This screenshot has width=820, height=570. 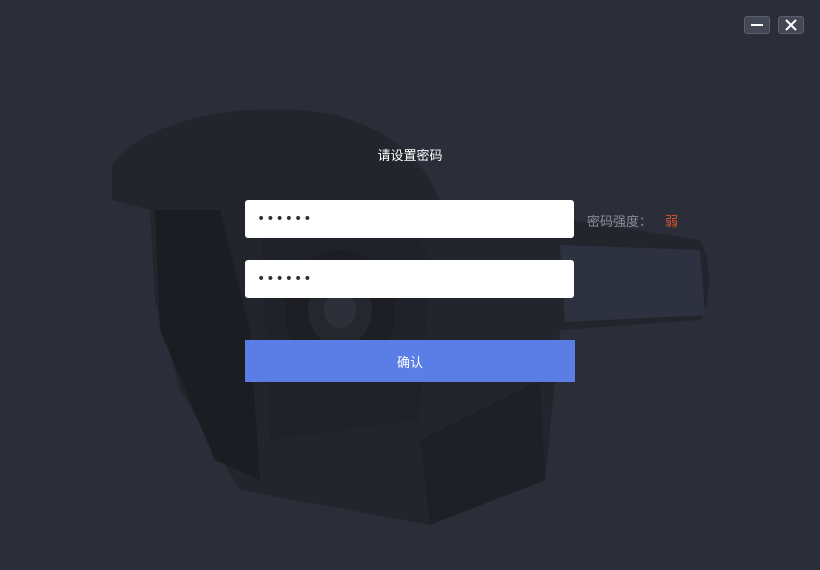 I want to click on close-icon, so click(x=791, y=25).